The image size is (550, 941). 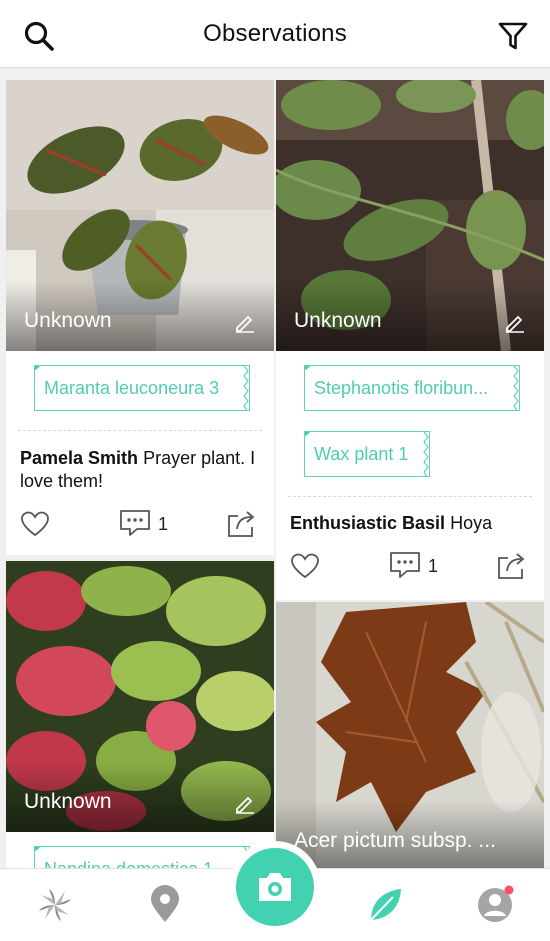 What do you see at coordinates (471, 523) in the screenshot?
I see `caption-text: Hoya` at bounding box center [471, 523].